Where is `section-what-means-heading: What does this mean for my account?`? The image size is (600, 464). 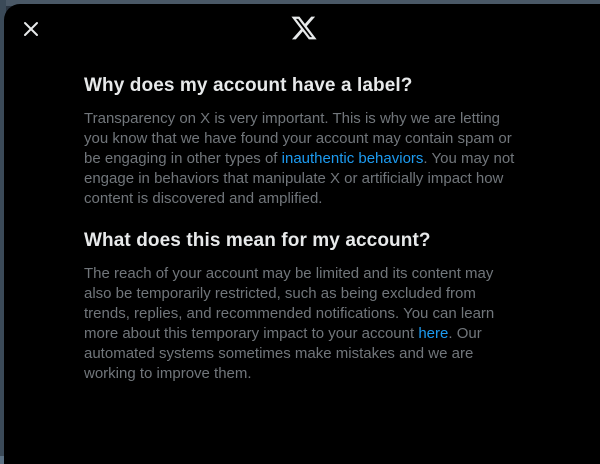
section-what-means-heading: What does this mean for my account? is located at coordinates (257, 240).